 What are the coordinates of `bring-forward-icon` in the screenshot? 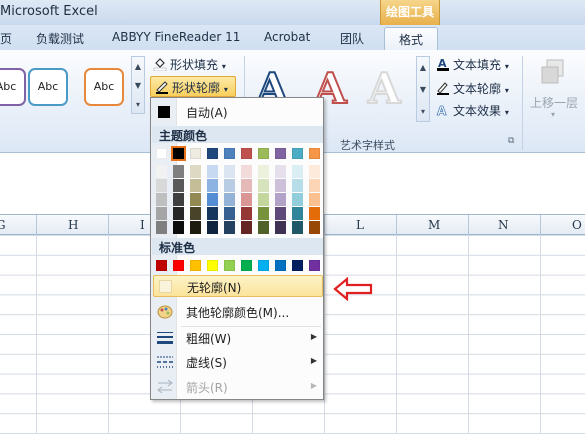 It's located at (553, 72).